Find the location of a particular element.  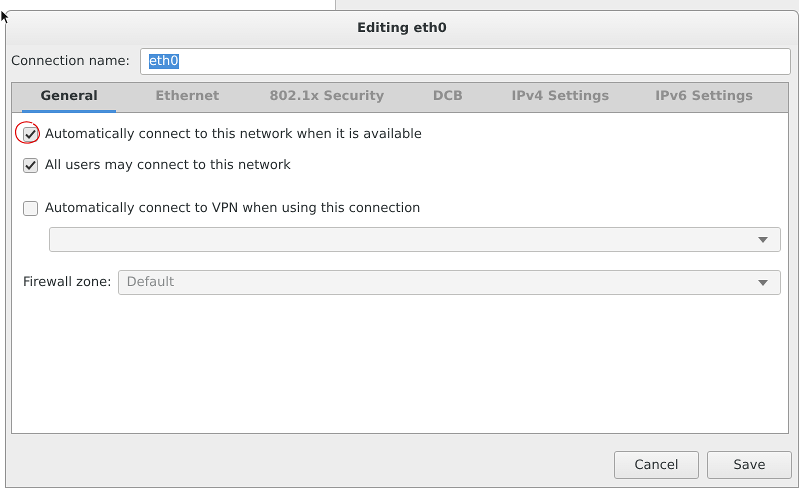

cancel-button: Cancel is located at coordinates (656, 465).